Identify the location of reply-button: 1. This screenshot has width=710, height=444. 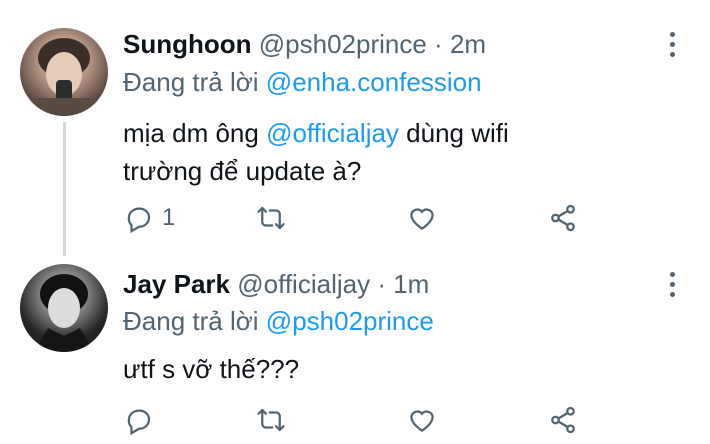
(149, 218).